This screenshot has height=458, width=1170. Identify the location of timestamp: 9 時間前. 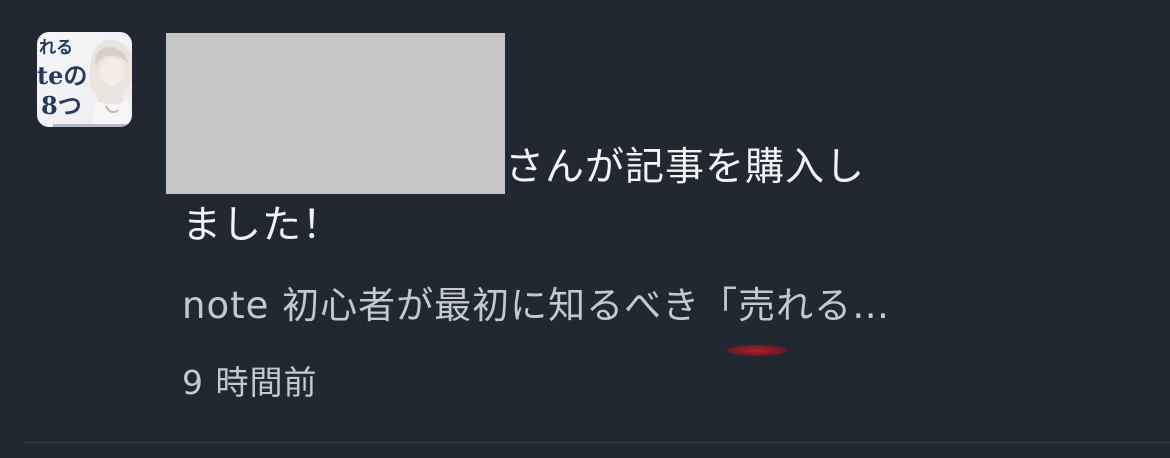
(250, 382).